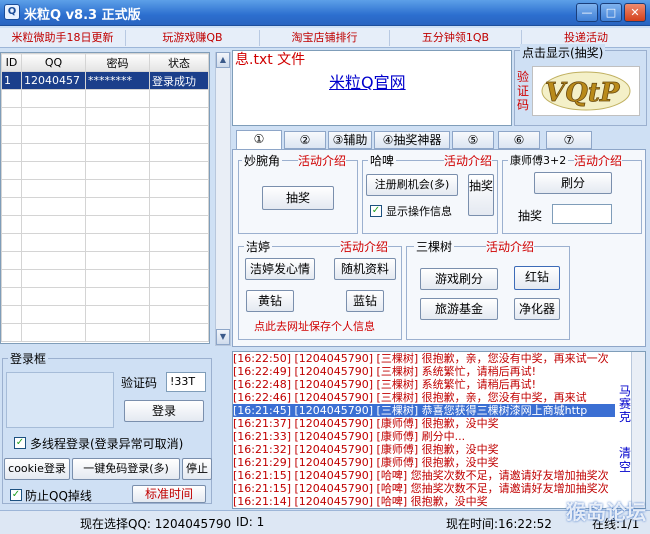 Image resolution: width=650 pixels, height=534 pixels. What do you see at coordinates (537, 278) in the screenshot?
I see `red-diamond-button: 红钻` at bounding box center [537, 278].